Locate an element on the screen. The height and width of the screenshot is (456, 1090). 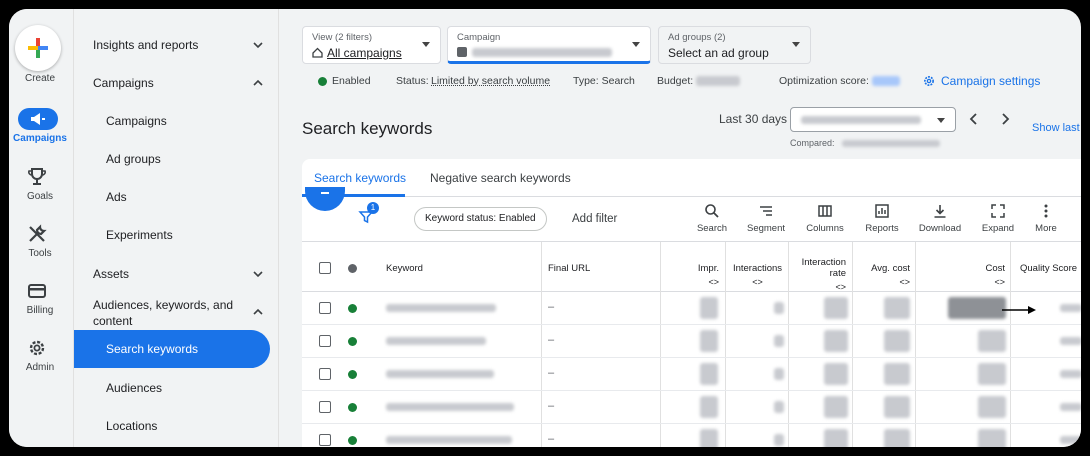
show-last-link: Show last is located at coordinates (1056, 128).